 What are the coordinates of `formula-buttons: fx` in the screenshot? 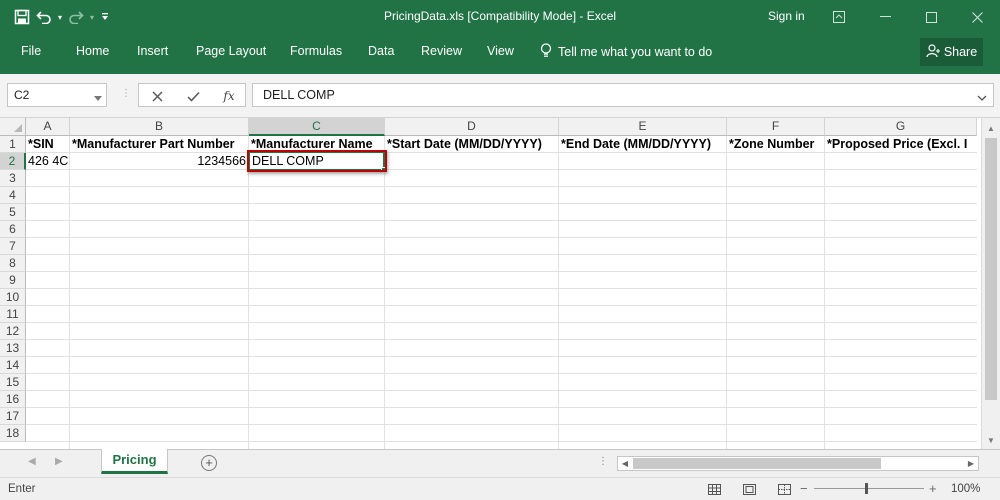 It's located at (192, 95).